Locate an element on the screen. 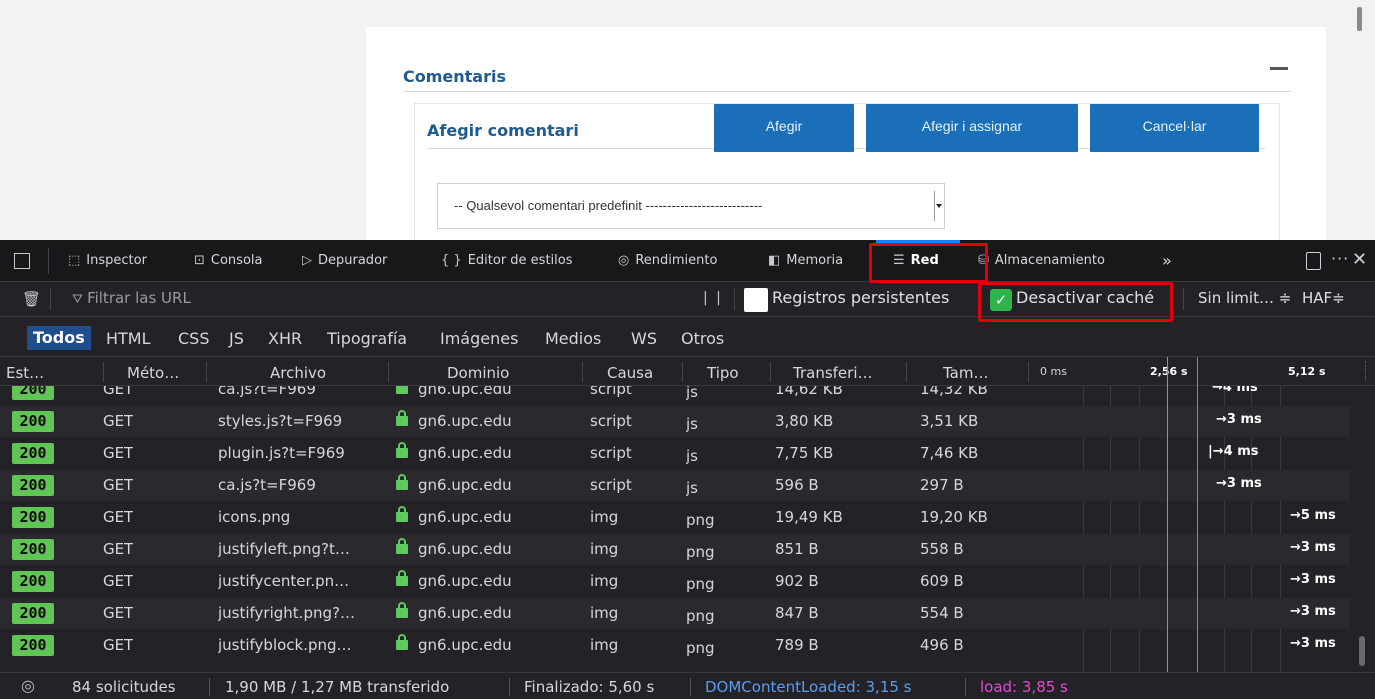 This screenshot has width=1375, height=699. har-menu: HAF≑ is located at coordinates (1323, 298).